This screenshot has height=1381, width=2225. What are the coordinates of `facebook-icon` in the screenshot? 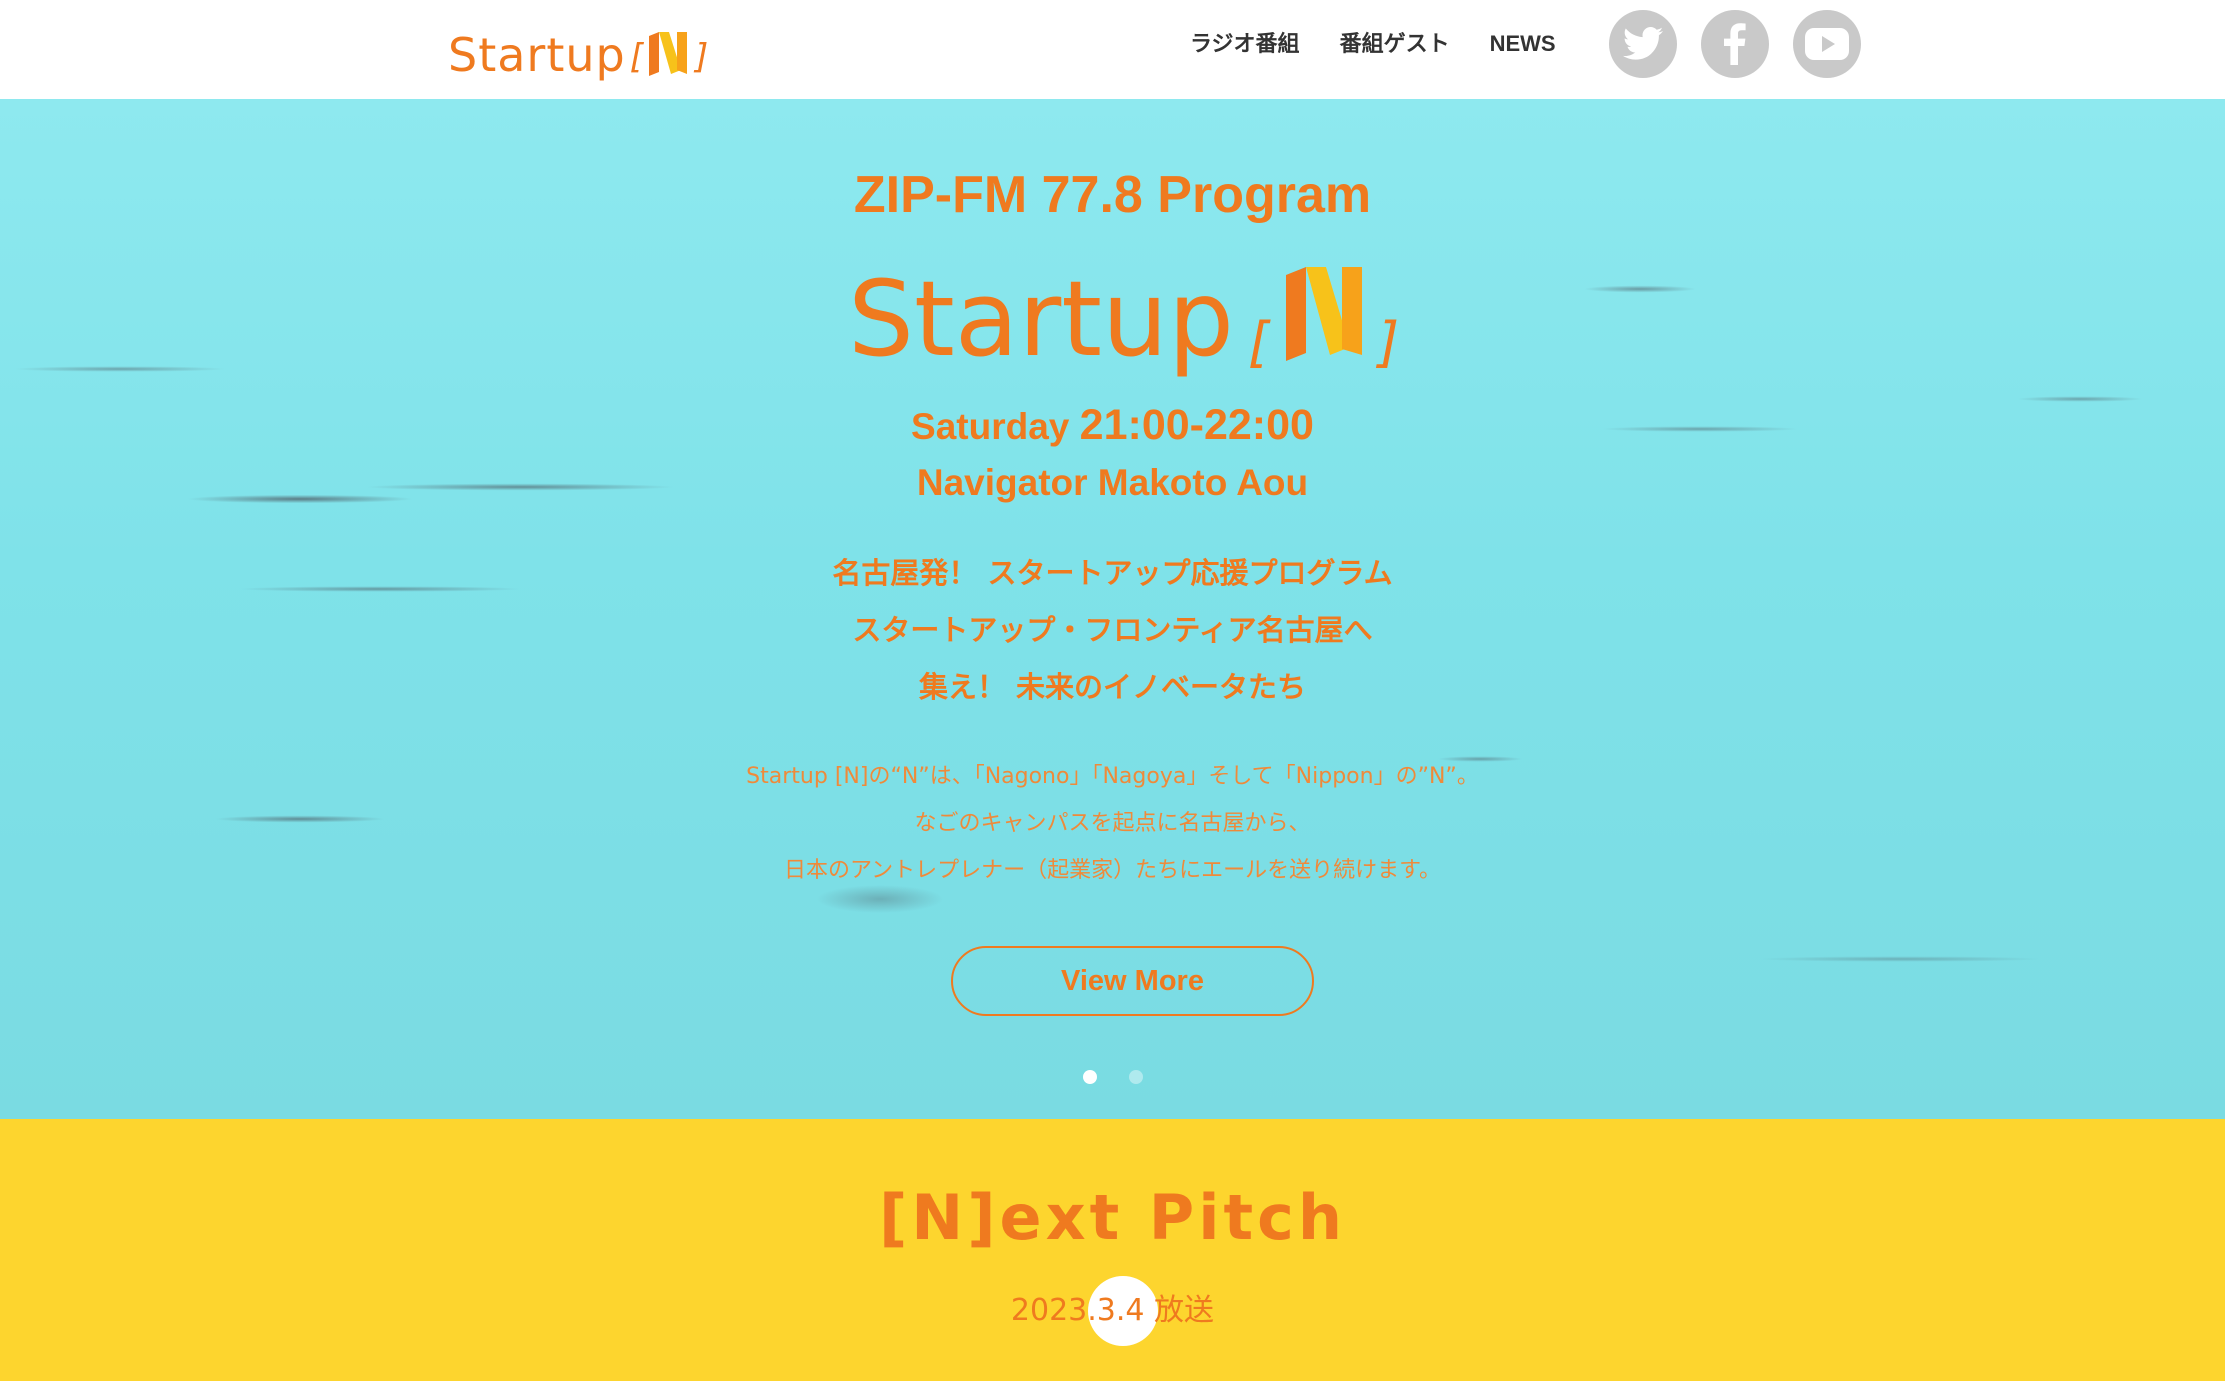 It's located at (1735, 44).